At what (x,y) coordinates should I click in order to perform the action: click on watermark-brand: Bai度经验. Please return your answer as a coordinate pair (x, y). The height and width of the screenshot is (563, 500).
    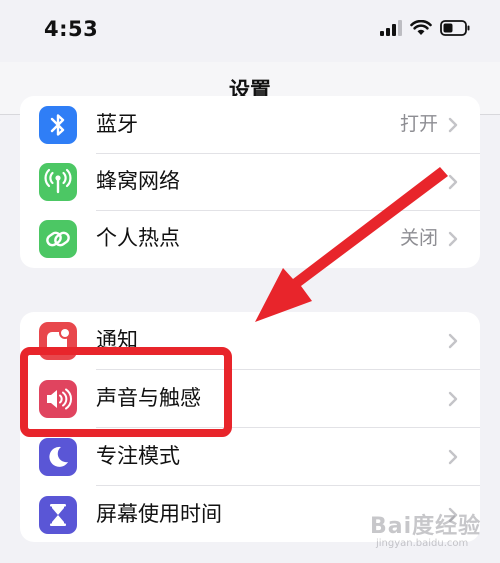
    Looking at the image, I should click on (426, 526).